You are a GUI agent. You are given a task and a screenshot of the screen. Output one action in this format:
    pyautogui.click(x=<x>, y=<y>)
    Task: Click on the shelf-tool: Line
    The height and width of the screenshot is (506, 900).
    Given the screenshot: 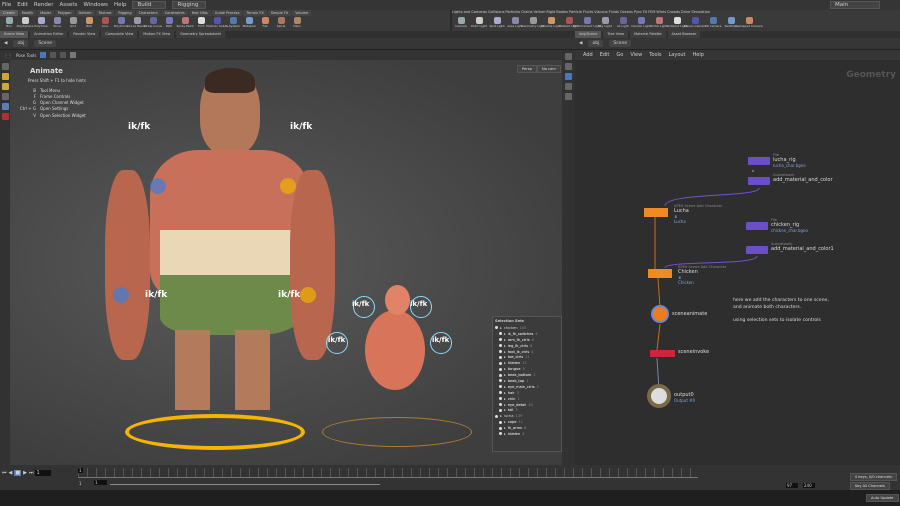 What is the action you would take?
    pyautogui.click(x=105, y=23)
    